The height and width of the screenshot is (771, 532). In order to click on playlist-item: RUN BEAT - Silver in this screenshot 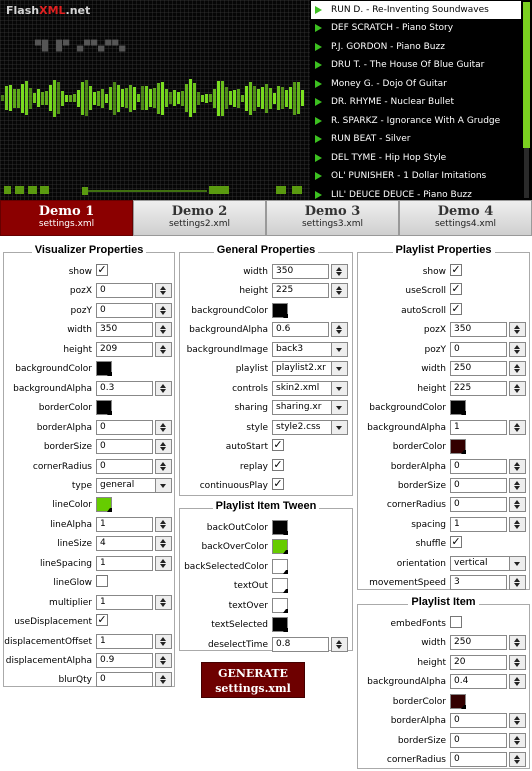, I will do `click(416, 139)`.